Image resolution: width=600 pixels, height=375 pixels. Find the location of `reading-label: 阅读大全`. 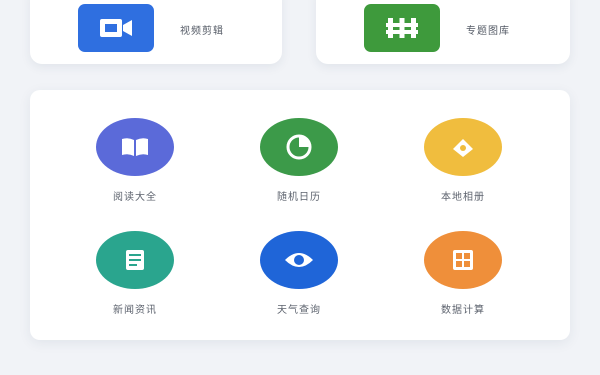

reading-label: 阅读大全 is located at coordinates (135, 197).